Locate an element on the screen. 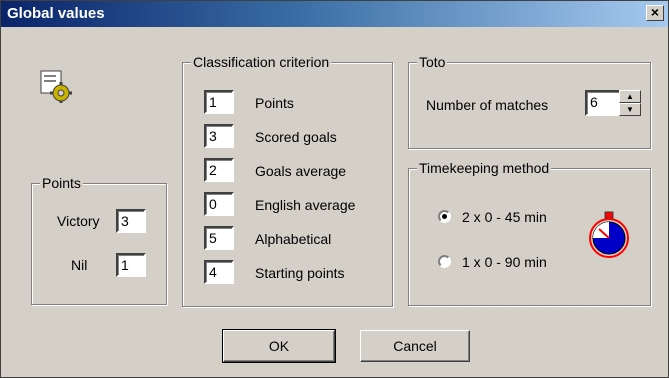  ok-button: OK is located at coordinates (279, 346).